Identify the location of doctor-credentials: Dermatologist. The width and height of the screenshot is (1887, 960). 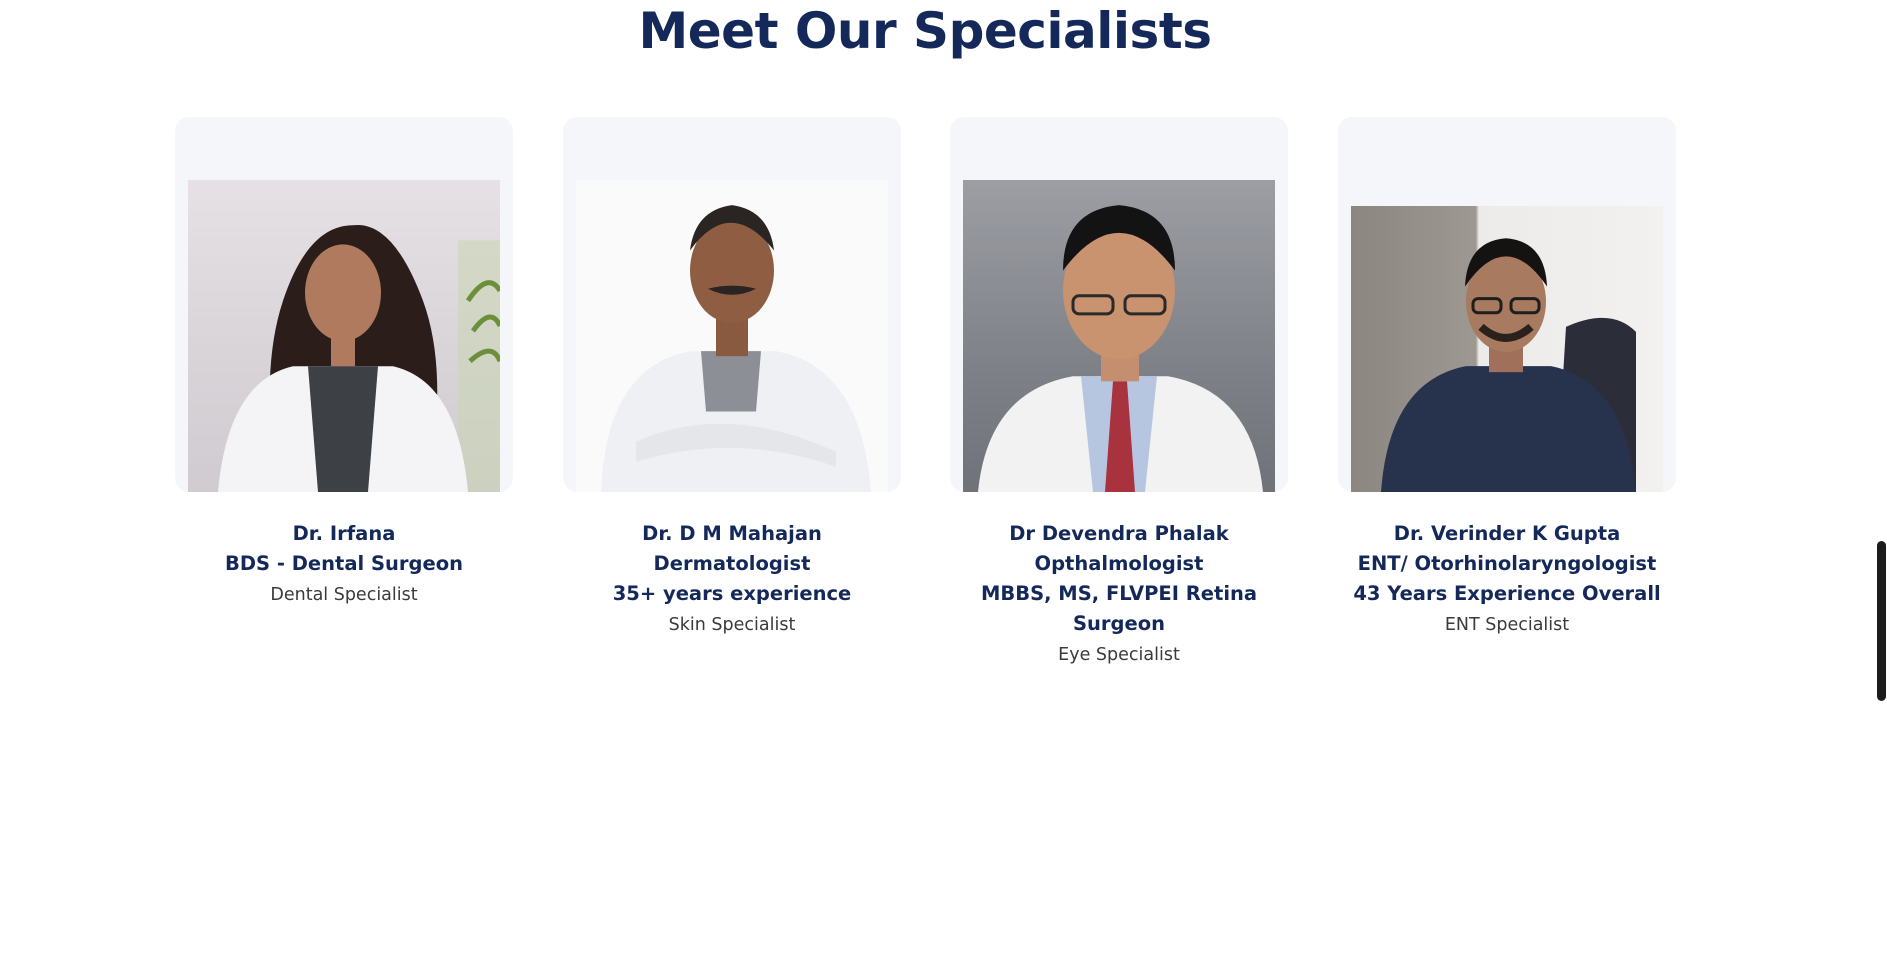
(732, 563).